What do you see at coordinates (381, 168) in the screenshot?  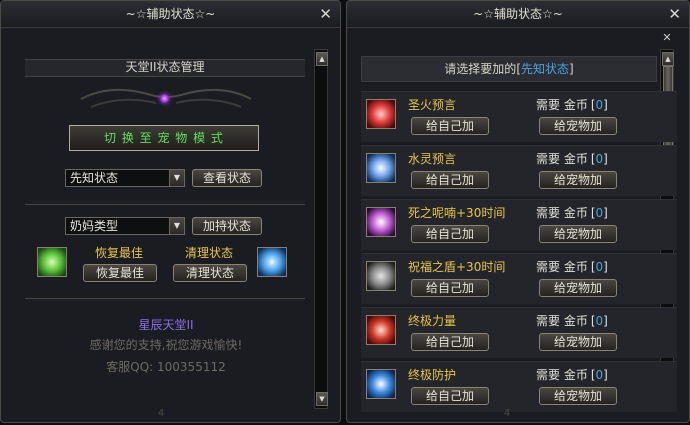 I see `water-spirit-icon` at bounding box center [381, 168].